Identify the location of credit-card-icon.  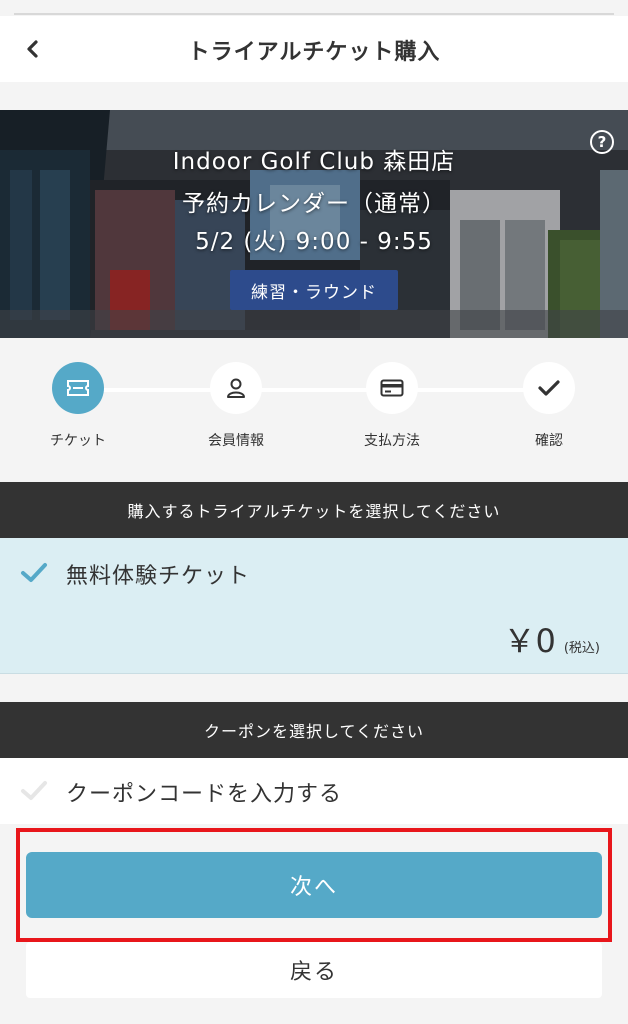
(392, 388).